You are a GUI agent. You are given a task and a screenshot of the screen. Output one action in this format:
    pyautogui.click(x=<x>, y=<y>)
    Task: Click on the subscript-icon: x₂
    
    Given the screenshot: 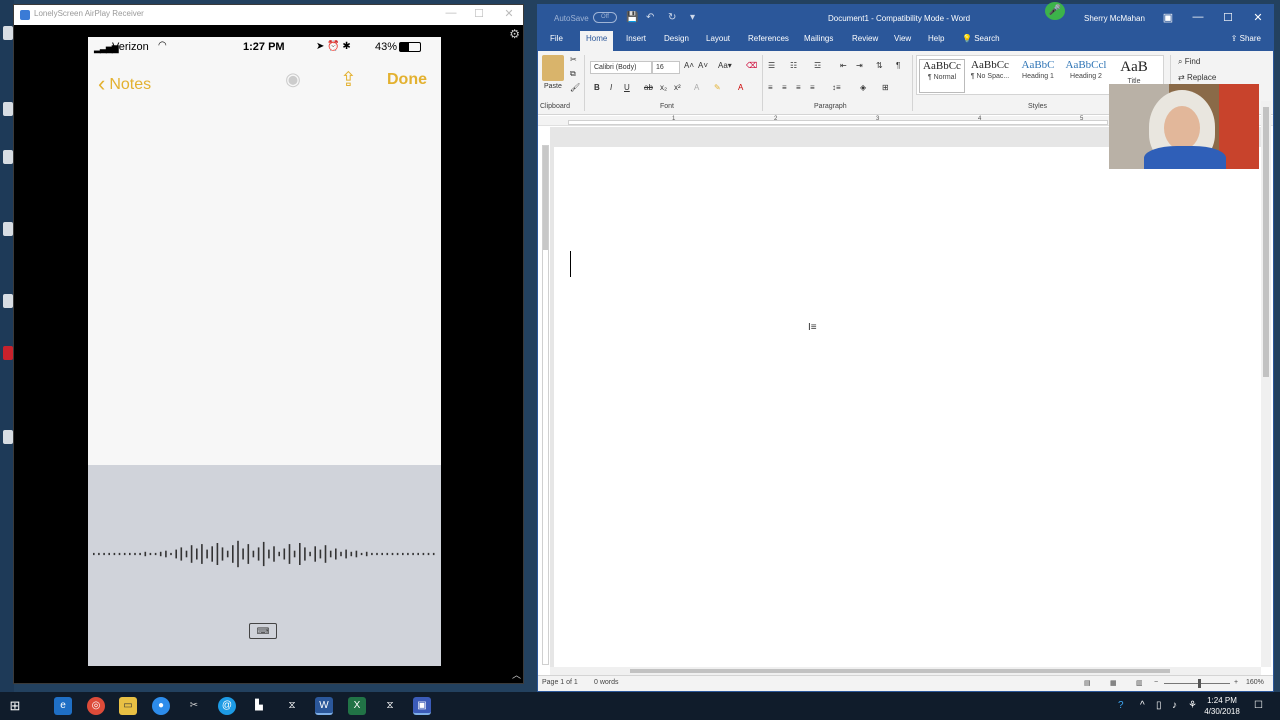 What is the action you would take?
    pyautogui.click(x=663, y=87)
    